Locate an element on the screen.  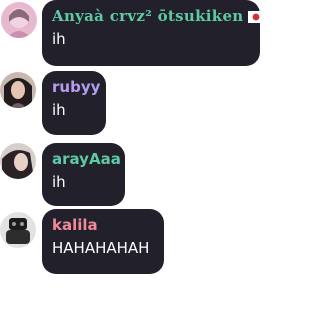
message-bubble: arayAaa ih is located at coordinates (83, 174).